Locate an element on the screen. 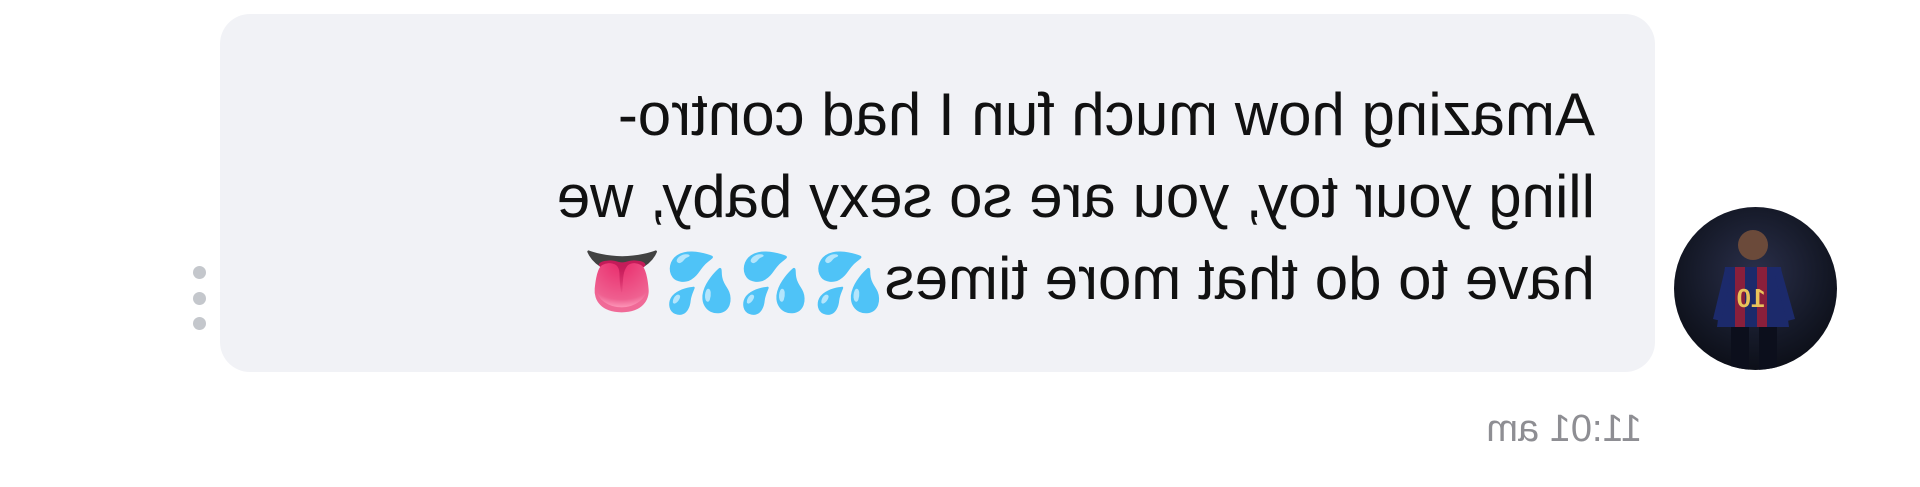  tongue-emoji: 👅 is located at coordinates (622, 282).